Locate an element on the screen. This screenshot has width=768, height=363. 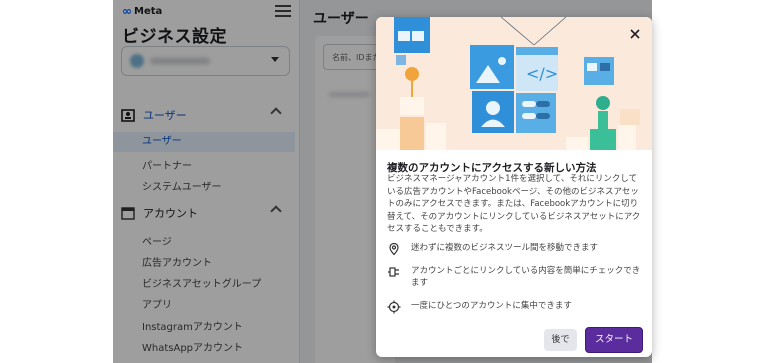
plug-icon is located at coordinates (393, 272).